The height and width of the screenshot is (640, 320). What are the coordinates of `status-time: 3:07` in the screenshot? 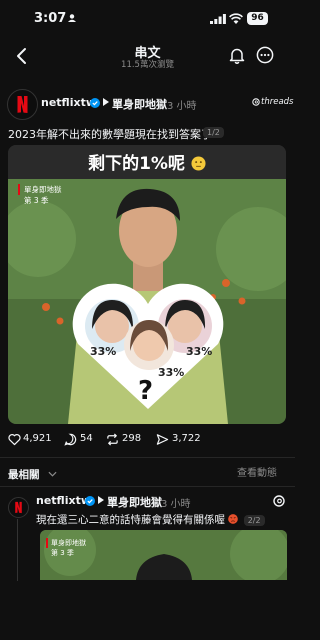 It's located at (50, 18).